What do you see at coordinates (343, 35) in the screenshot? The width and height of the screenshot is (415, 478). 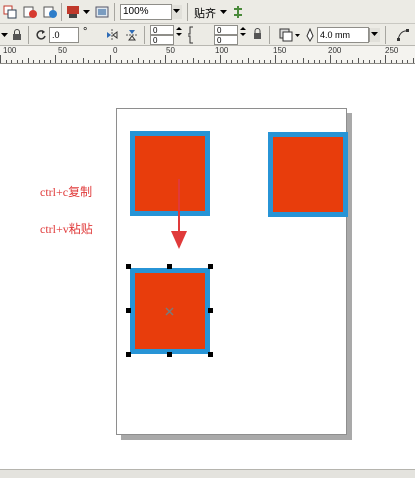 I see `outline-width-field: 4.0 mm` at bounding box center [343, 35].